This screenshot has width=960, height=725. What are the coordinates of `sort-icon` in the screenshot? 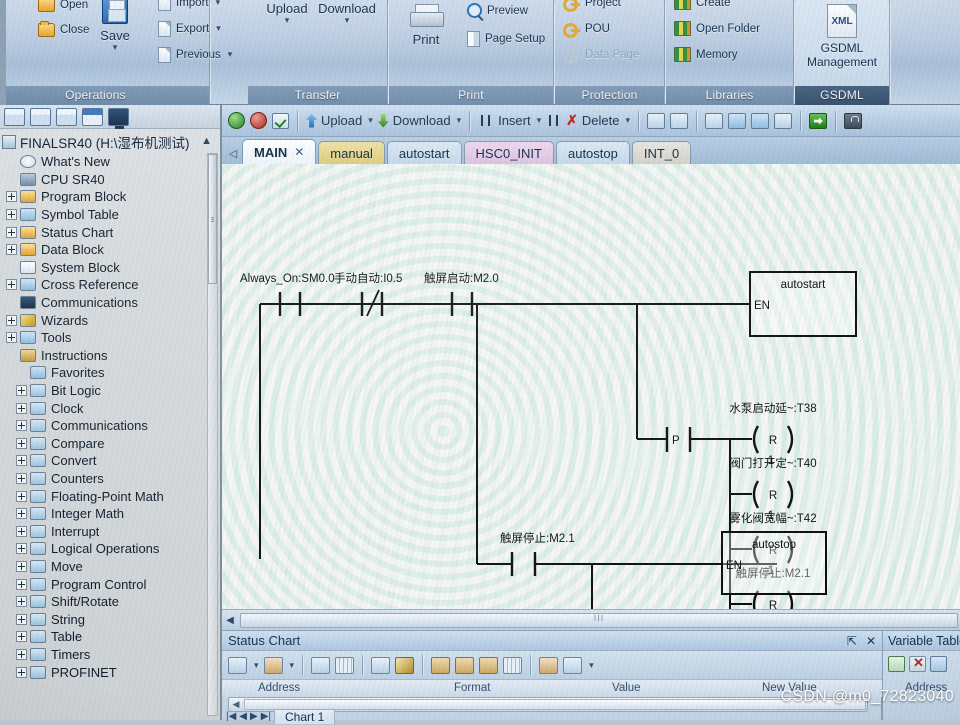 It's located at (938, 664).